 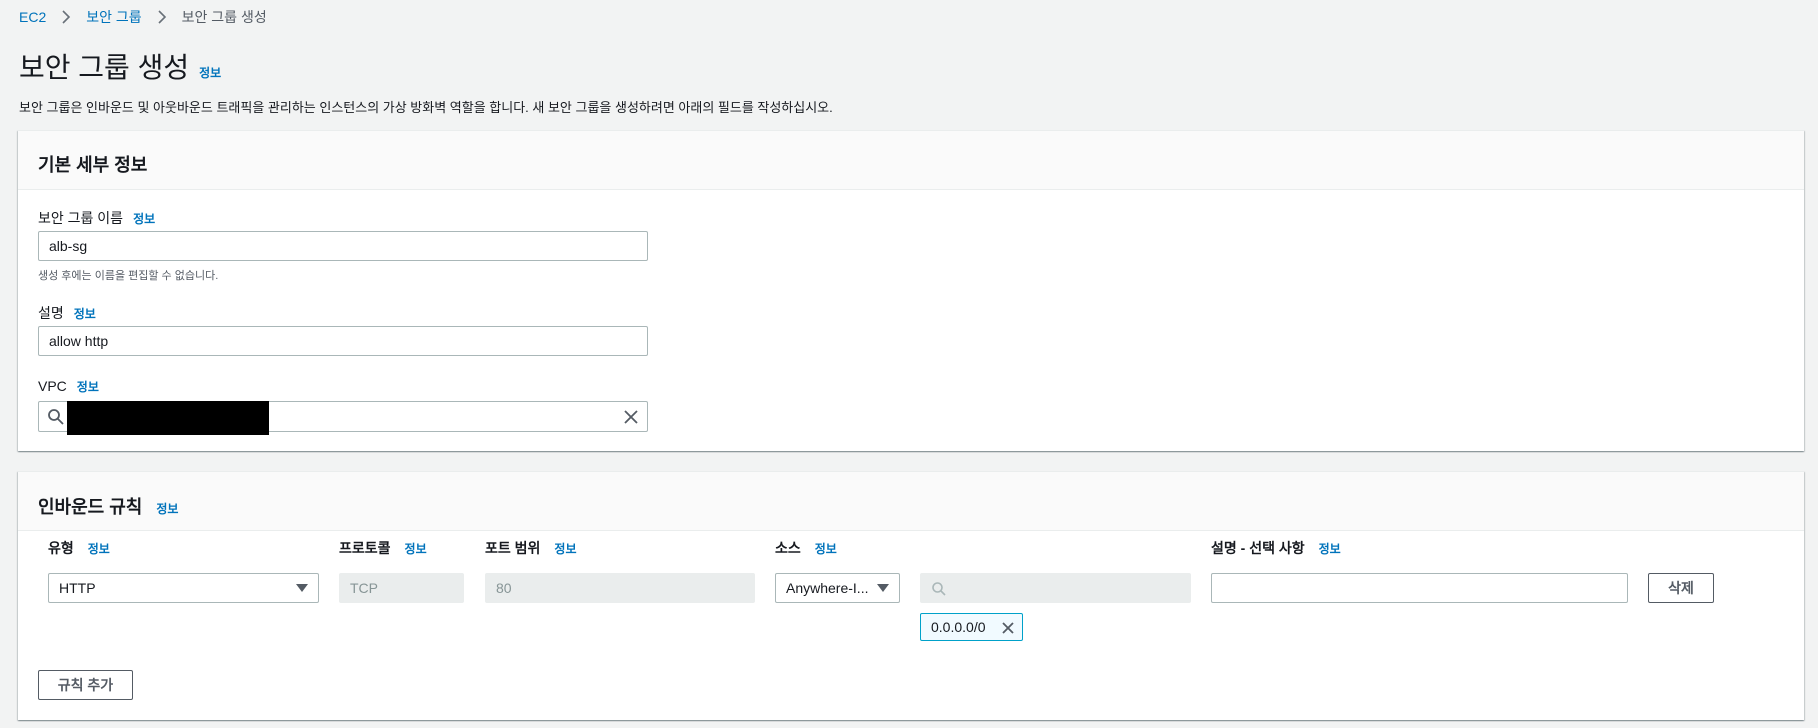 What do you see at coordinates (143, 17) in the screenshot?
I see `breadcrumb: EC2 보안 그룹 보안 그룹 생성` at bounding box center [143, 17].